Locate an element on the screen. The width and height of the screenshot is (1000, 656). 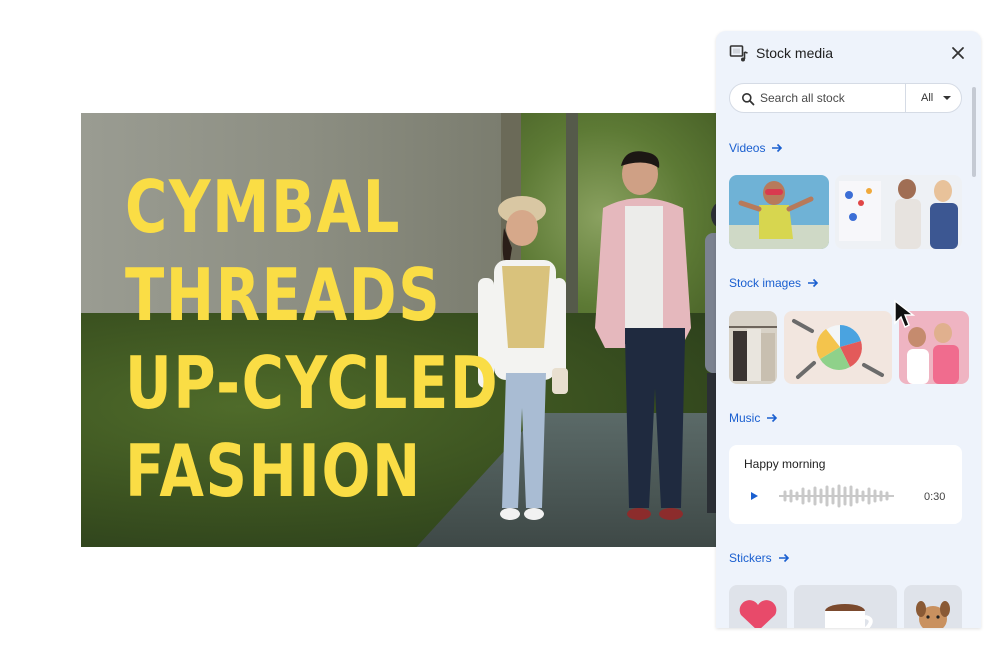
stock-images-section-link: Stock images is located at coordinates (774, 283).